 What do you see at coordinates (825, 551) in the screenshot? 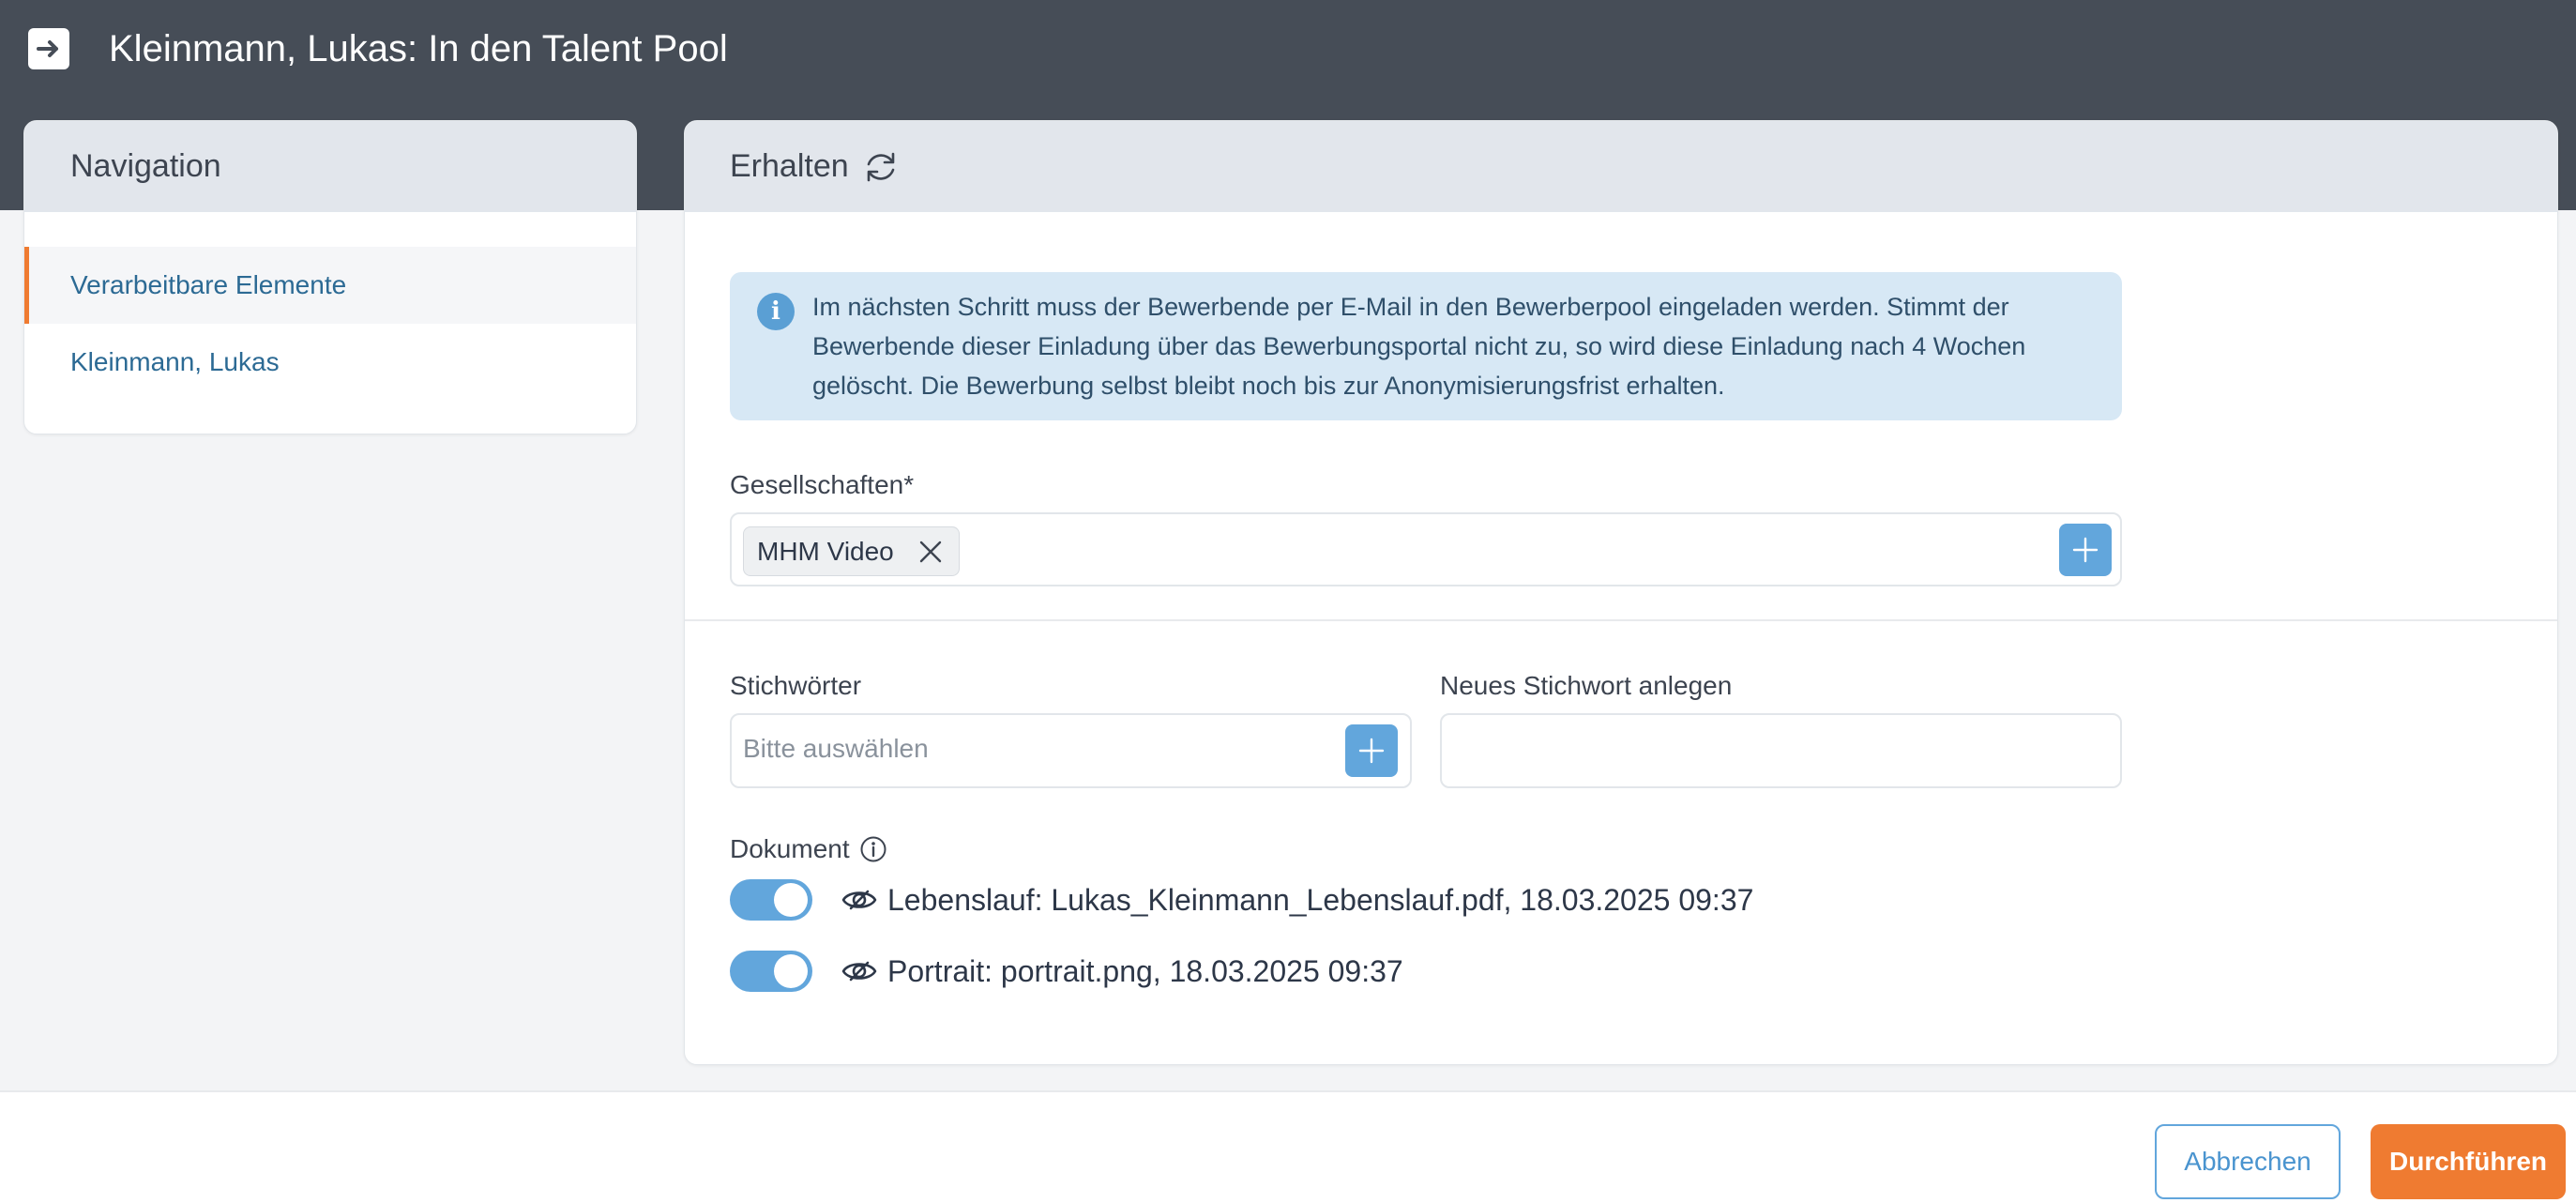
I see `company-chip-label: MHM Video` at bounding box center [825, 551].